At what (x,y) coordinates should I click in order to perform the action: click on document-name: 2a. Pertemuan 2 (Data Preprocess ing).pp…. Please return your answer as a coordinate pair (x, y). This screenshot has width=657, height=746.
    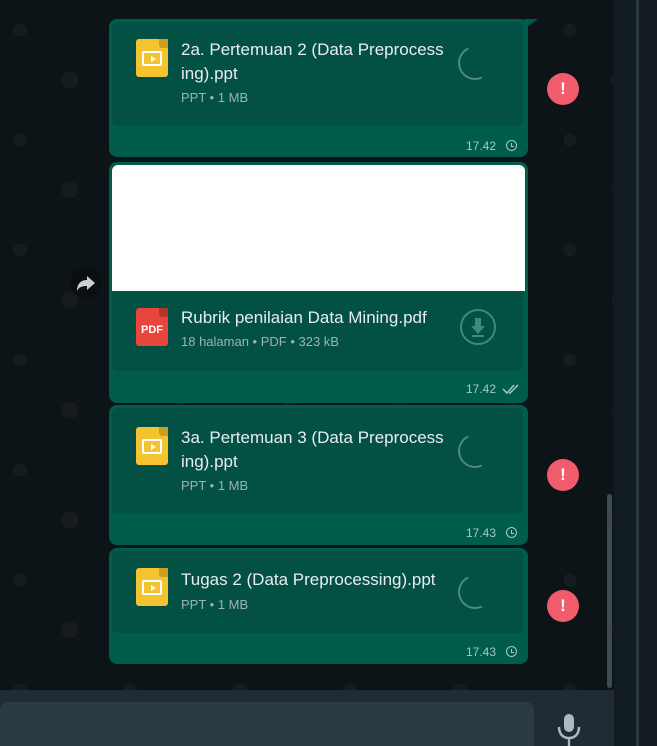
    Looking at the image, I should click on (312, 61).